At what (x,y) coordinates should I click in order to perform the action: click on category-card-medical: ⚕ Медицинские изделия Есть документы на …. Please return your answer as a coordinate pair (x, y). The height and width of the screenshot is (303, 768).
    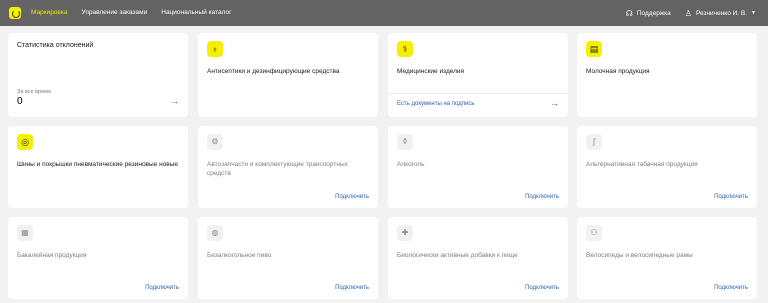
    Looking at the image, I should click on (478, 75).